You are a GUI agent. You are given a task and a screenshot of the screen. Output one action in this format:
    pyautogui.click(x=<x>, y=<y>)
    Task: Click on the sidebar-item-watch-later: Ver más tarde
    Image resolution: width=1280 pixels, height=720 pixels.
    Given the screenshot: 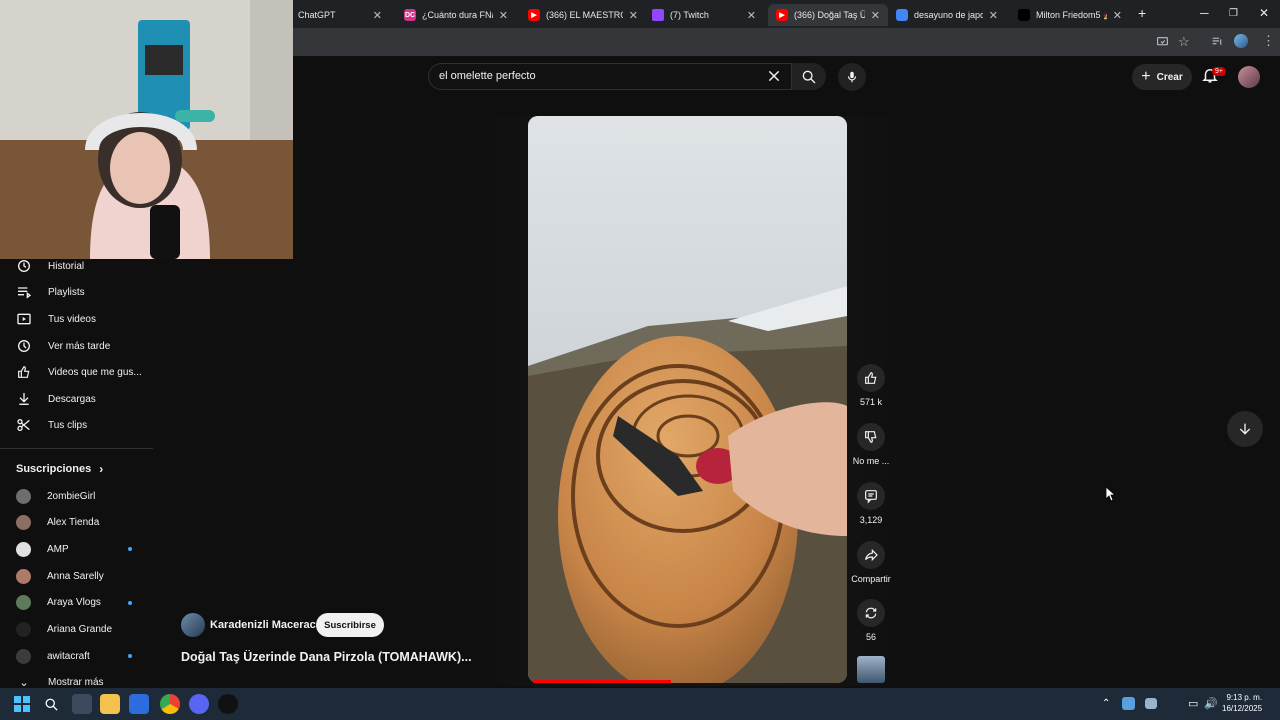 What is the action you would take?
    pyautogui.click(x=75, y=346)
    